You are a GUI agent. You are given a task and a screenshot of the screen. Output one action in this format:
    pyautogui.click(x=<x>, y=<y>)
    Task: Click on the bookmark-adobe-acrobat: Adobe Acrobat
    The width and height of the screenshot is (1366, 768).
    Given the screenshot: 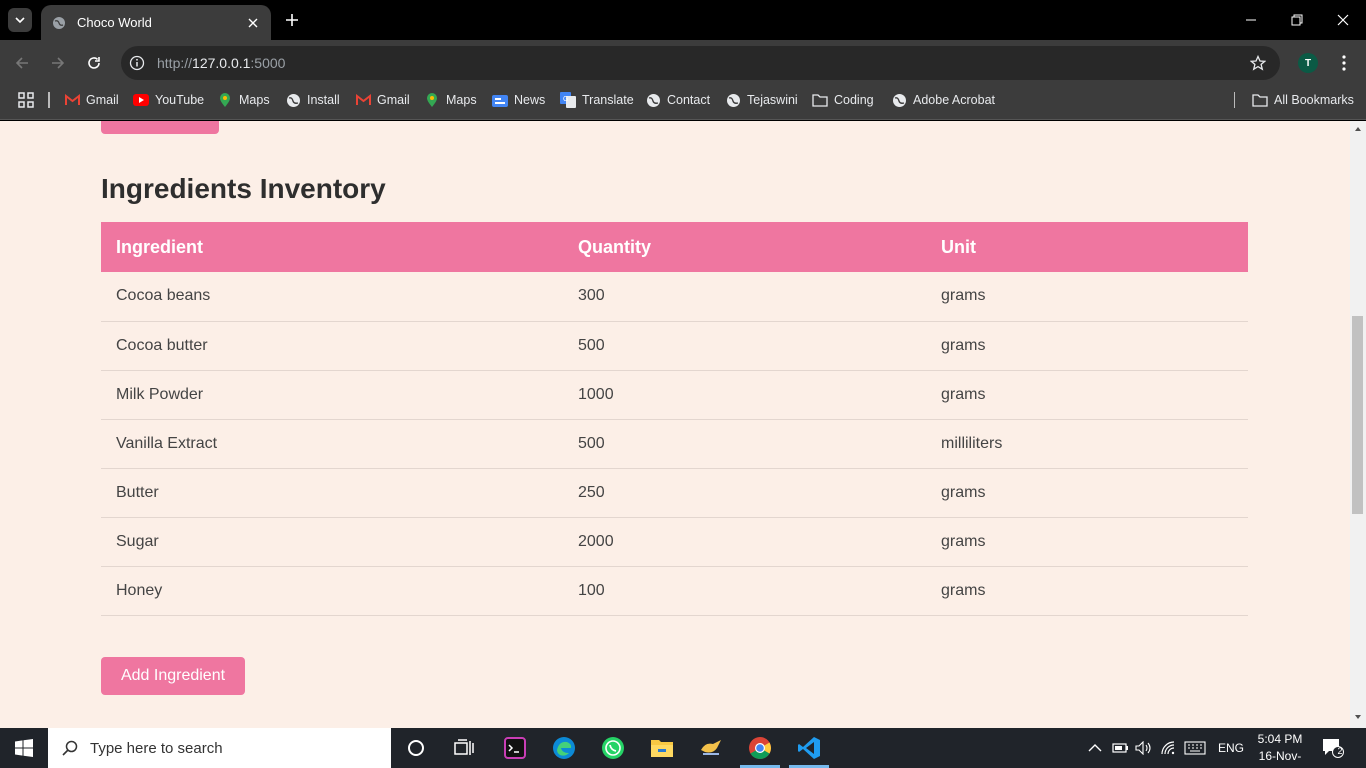 What is the action you would take?
    pyautogui.click(x=943, y=100)
    